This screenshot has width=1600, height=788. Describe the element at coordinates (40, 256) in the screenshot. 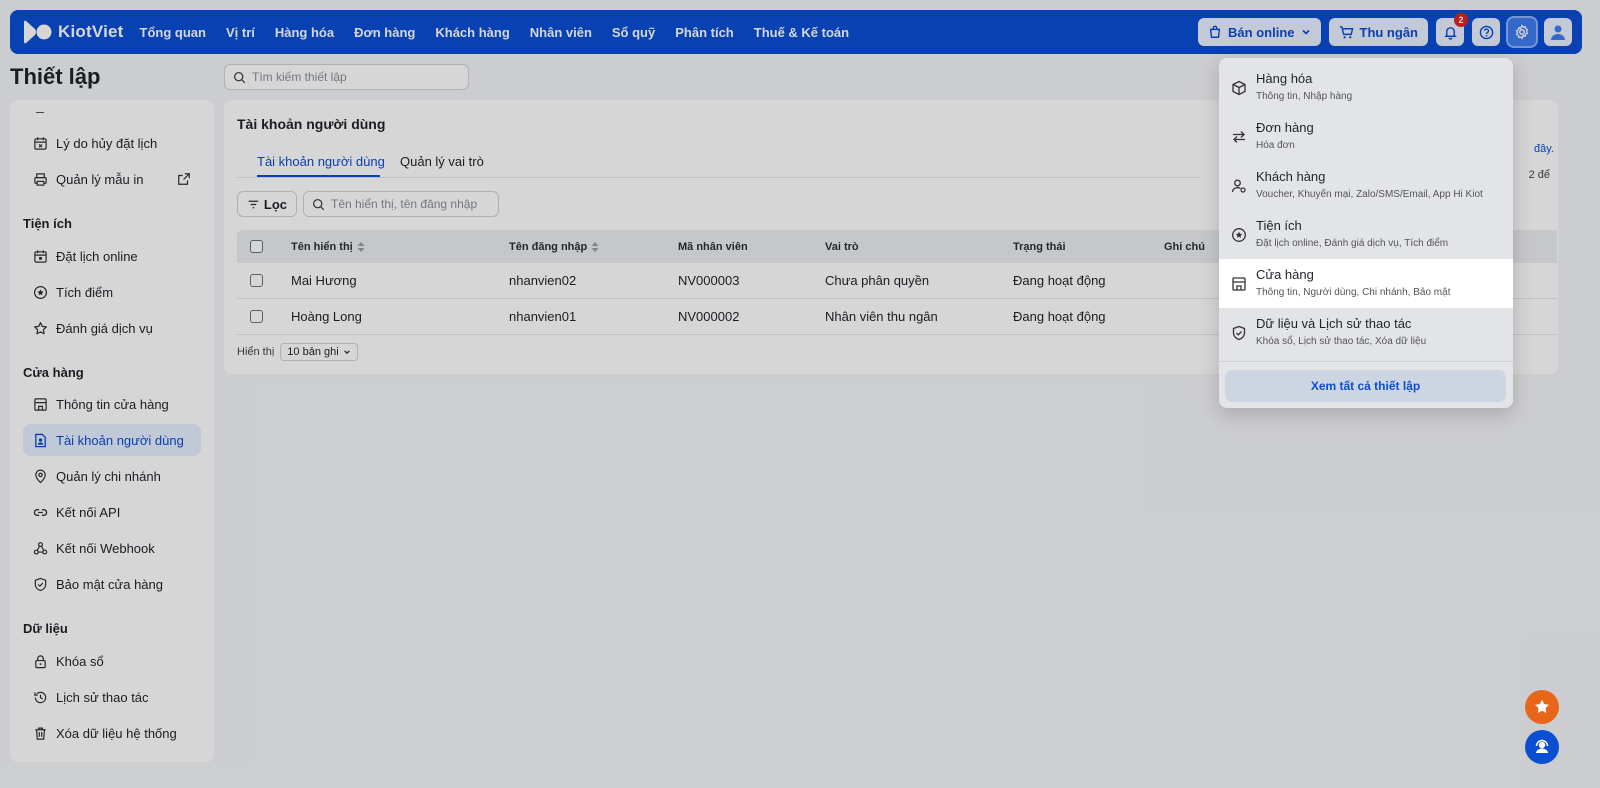

I see `calendar-icon` at that location.